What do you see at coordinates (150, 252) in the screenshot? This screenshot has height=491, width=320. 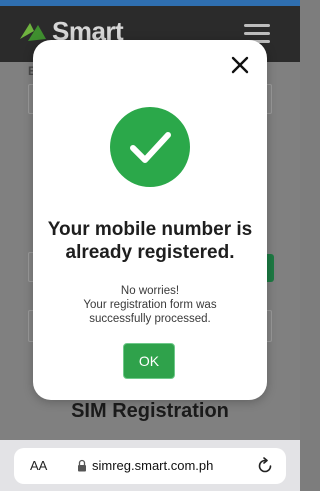 I see `dialog-title-line: already registered.` at bounding box center [150, 252].